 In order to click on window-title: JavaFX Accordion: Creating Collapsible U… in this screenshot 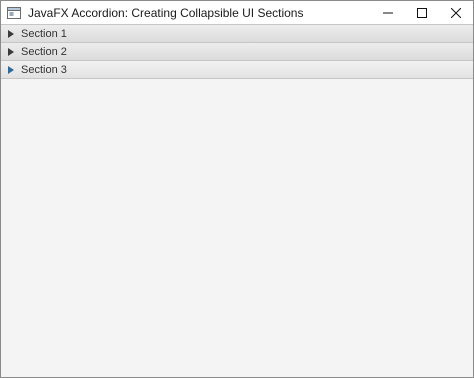, I will do `click(166, 12)`.